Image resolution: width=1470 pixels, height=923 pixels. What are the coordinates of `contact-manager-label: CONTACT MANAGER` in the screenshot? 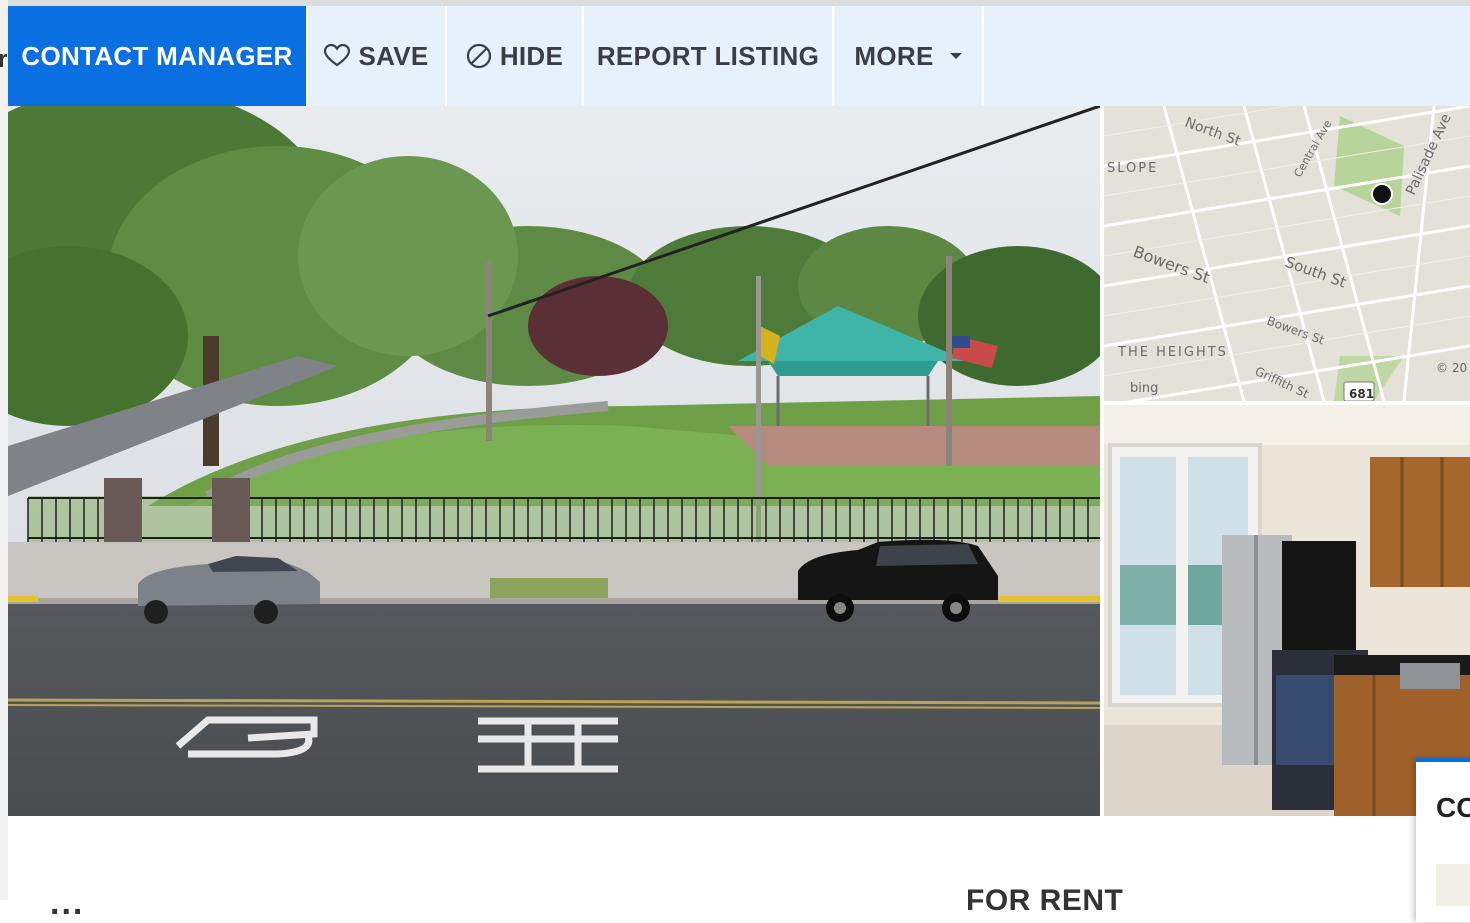 It's located at (157, 55).